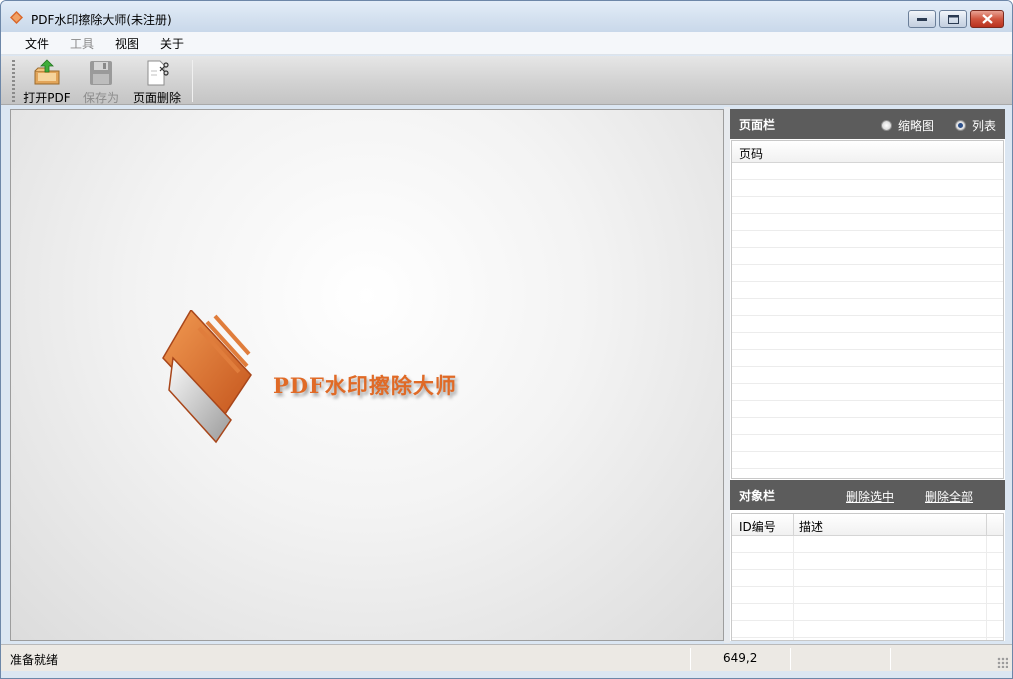 Image resolution: width=1013 pixels, height=679 pixels. Describe the element at coordinates (506, 657) in the screenshot. I see `status-bar: 准备就绪 649,2` at that location.